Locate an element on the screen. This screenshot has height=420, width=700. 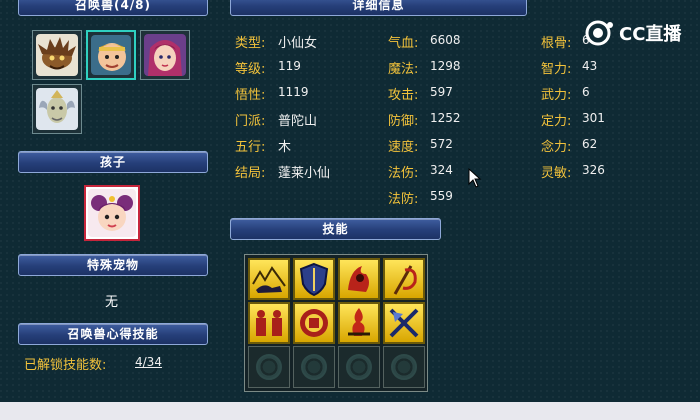
stat-value-defense: 1252 is located at coordinates (445, 118).